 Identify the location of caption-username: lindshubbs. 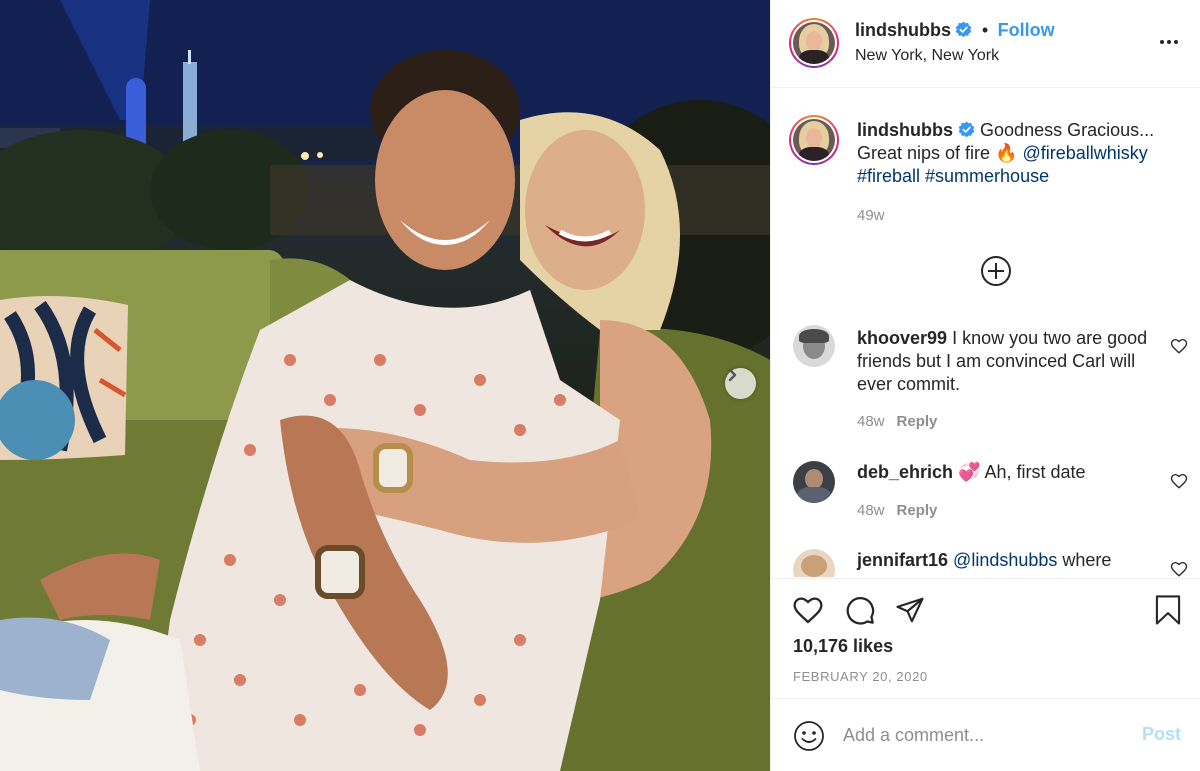
(905, 130).